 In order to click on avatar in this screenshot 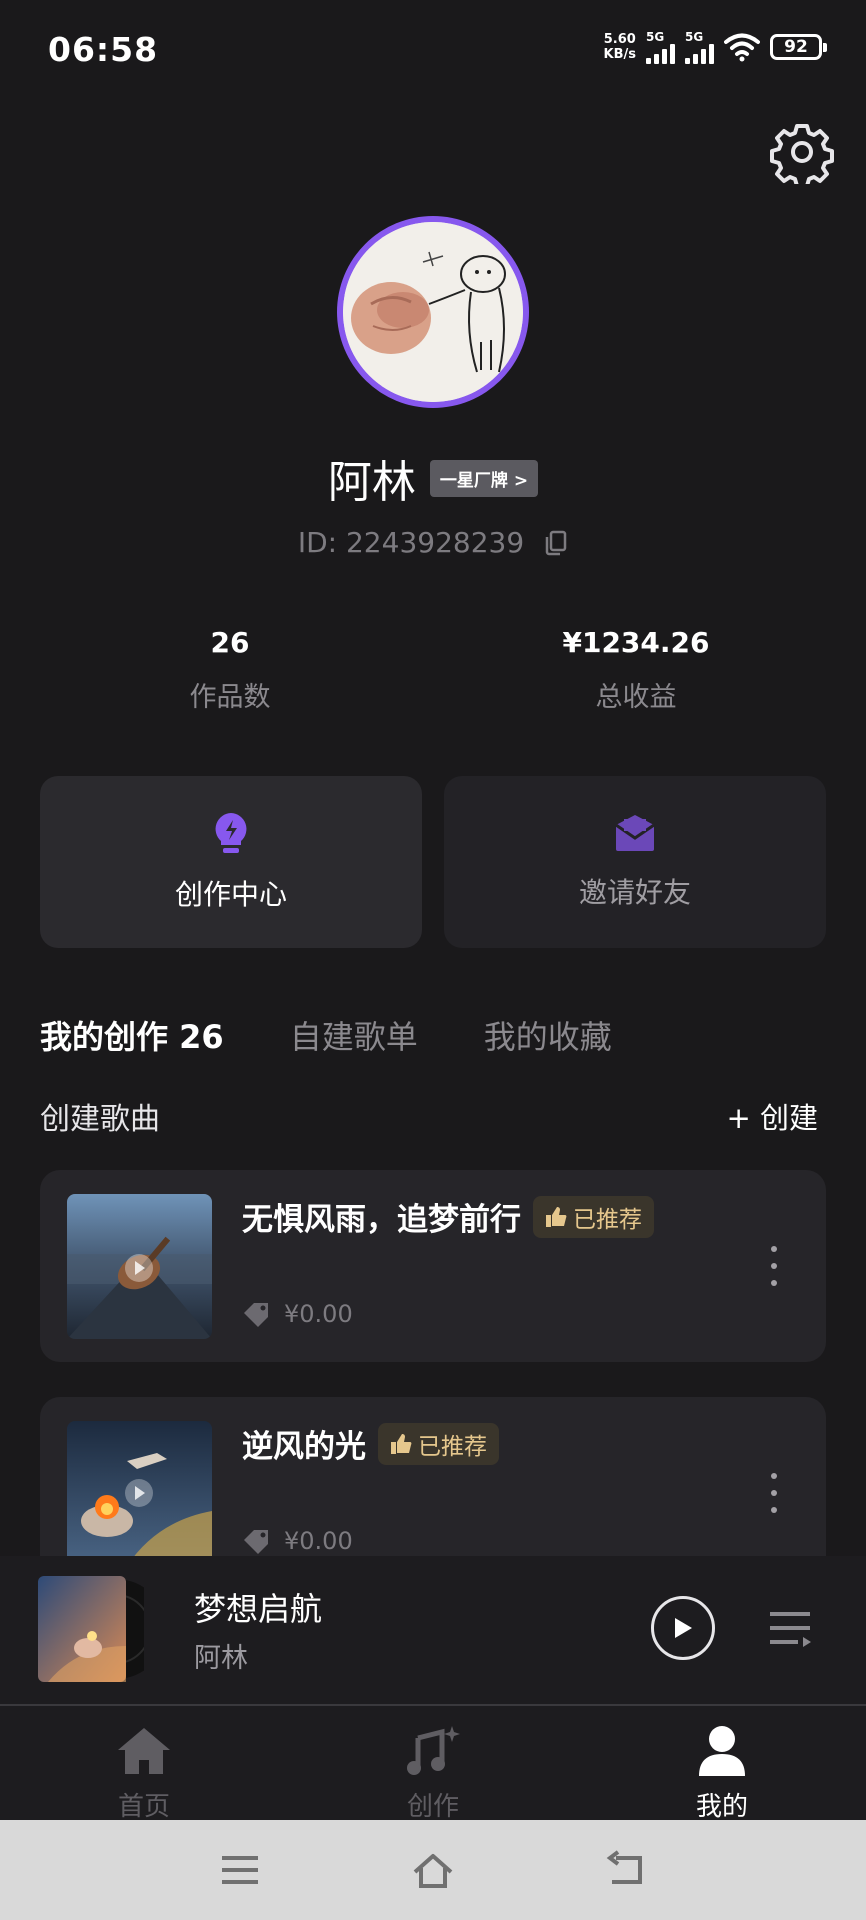, I will do `click(433, 312)`.